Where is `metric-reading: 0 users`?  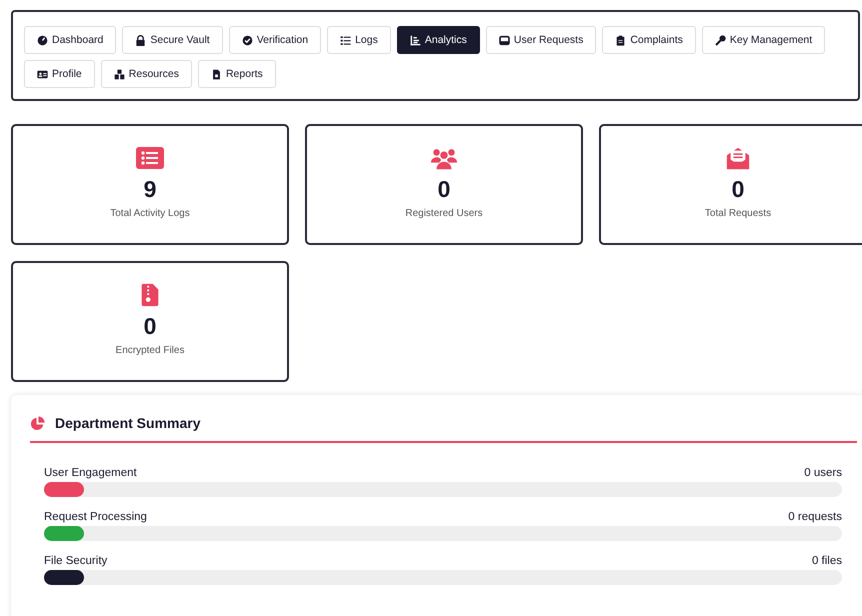 metric-reading: 0 users is located at coordinates (823, 473).